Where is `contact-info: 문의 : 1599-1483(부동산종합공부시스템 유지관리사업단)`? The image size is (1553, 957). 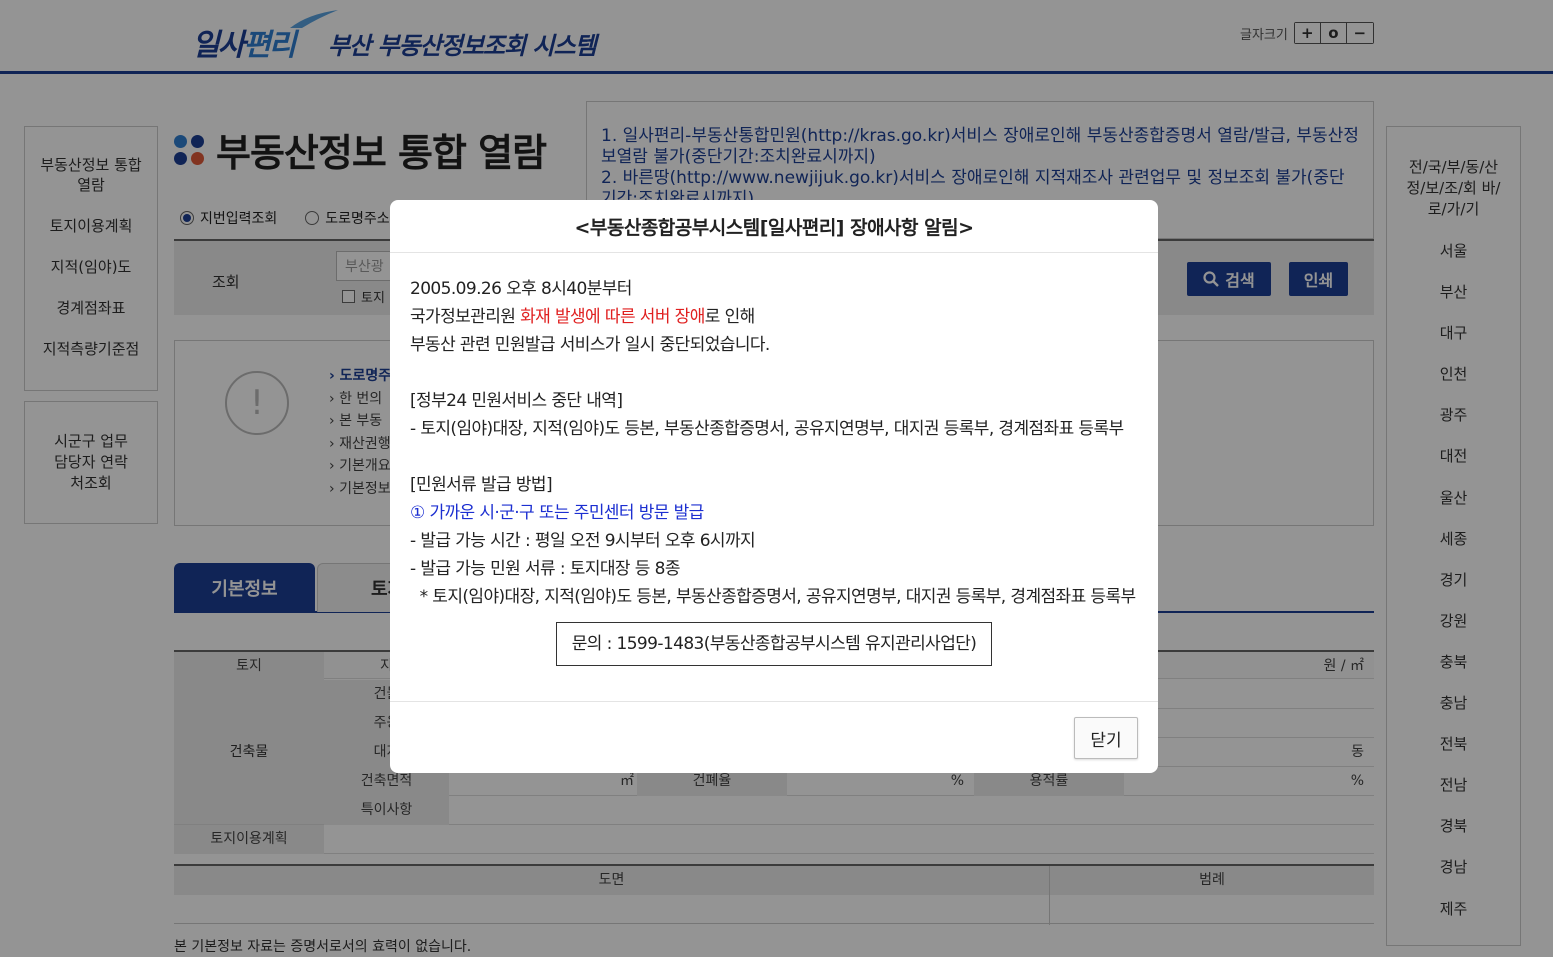
contact-info: 문의 : 1599-1483(부동산종합공부시스템 유지관리사업단) is located at coordinates (774, 644).